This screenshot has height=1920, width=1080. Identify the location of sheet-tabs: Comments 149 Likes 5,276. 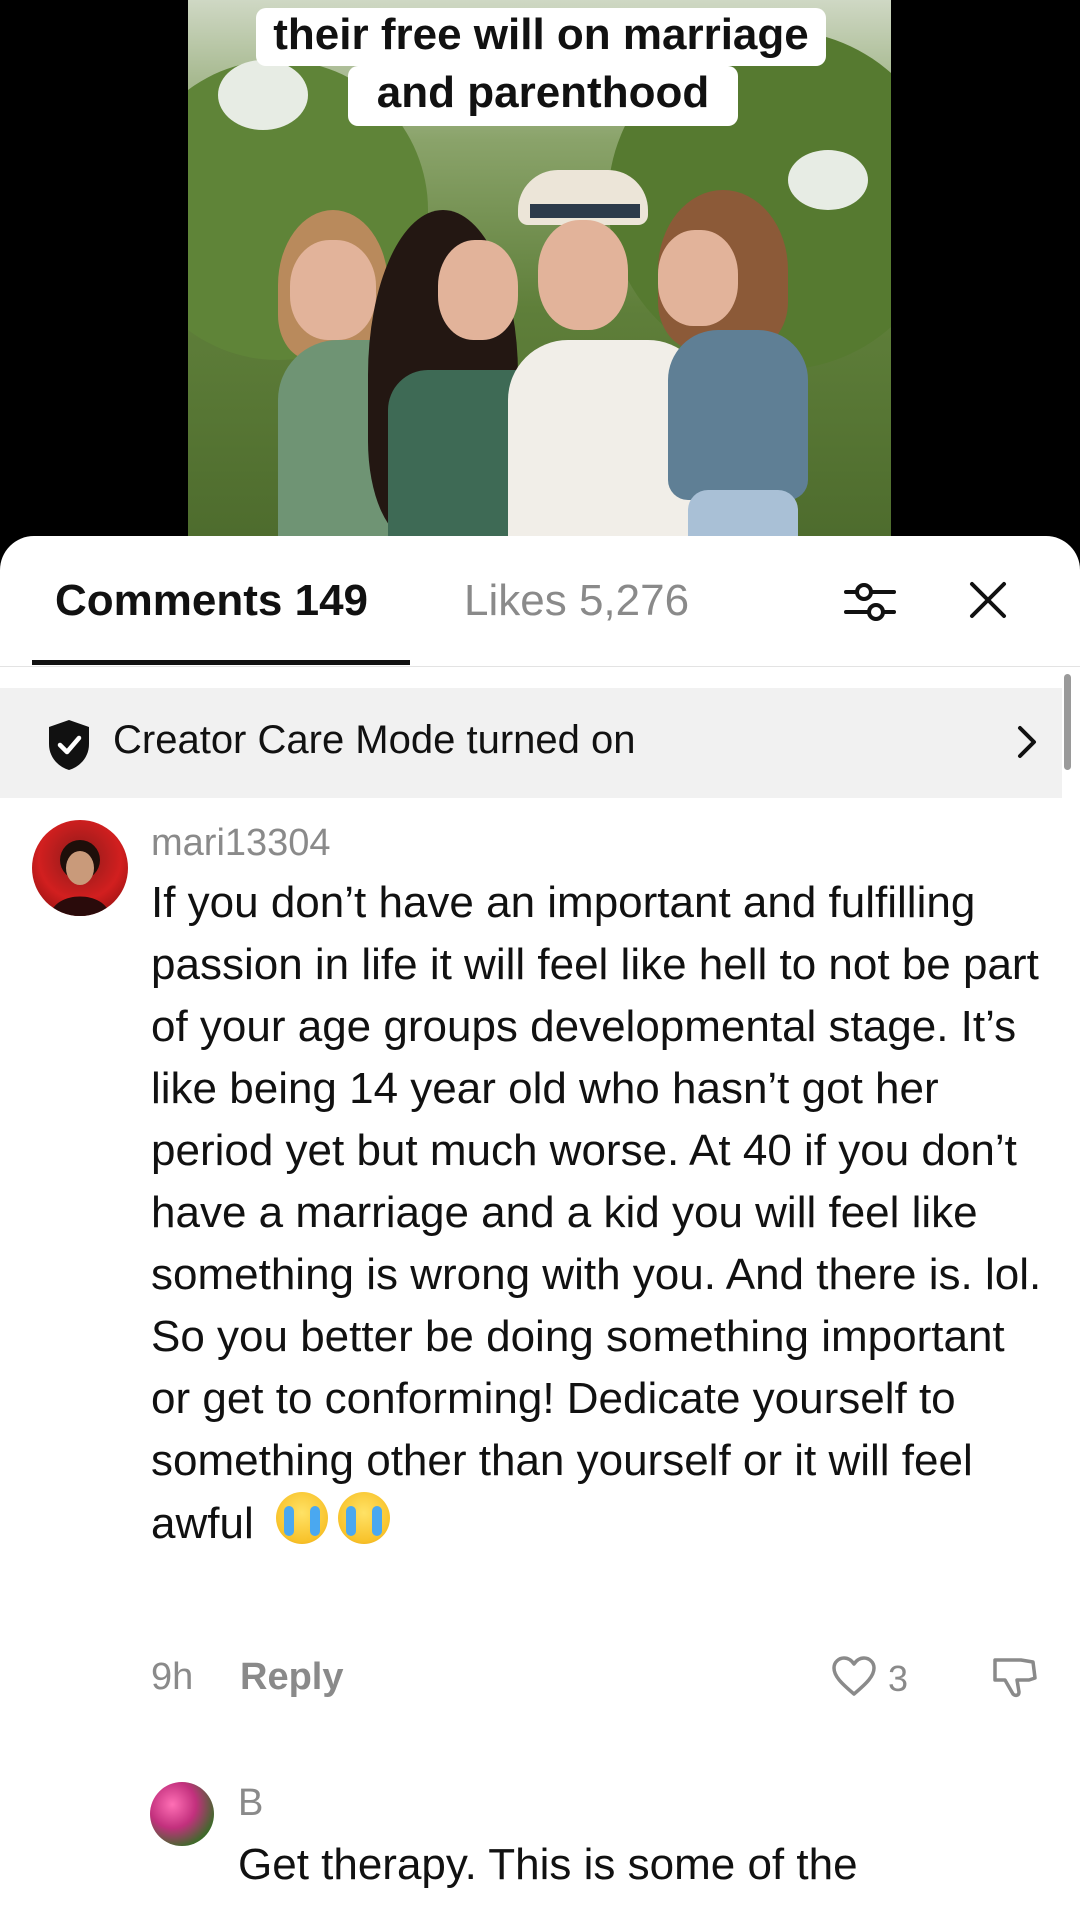
(540, 601).